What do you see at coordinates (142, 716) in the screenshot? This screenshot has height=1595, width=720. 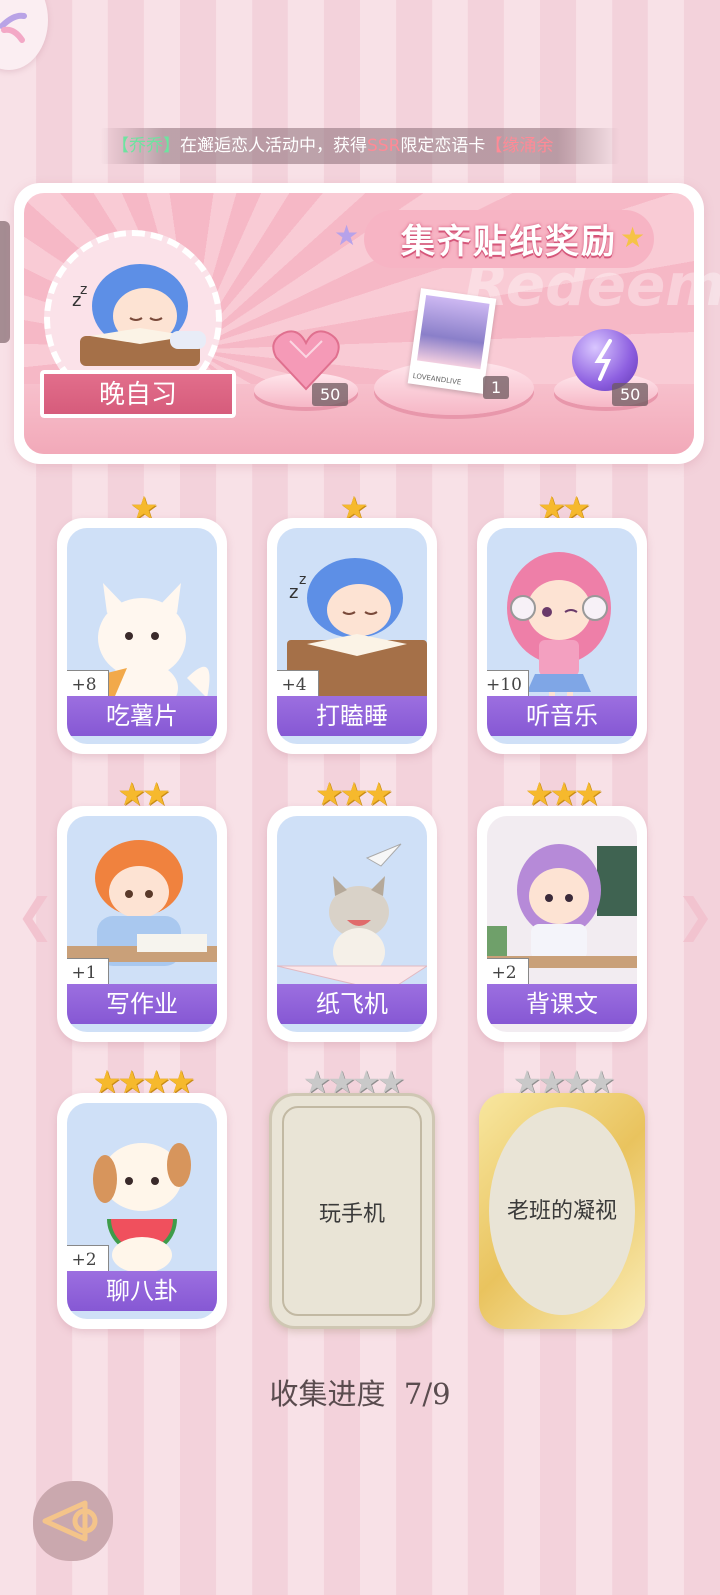 I see `card-label: 吃薯片` at bounding box center [142, 716].